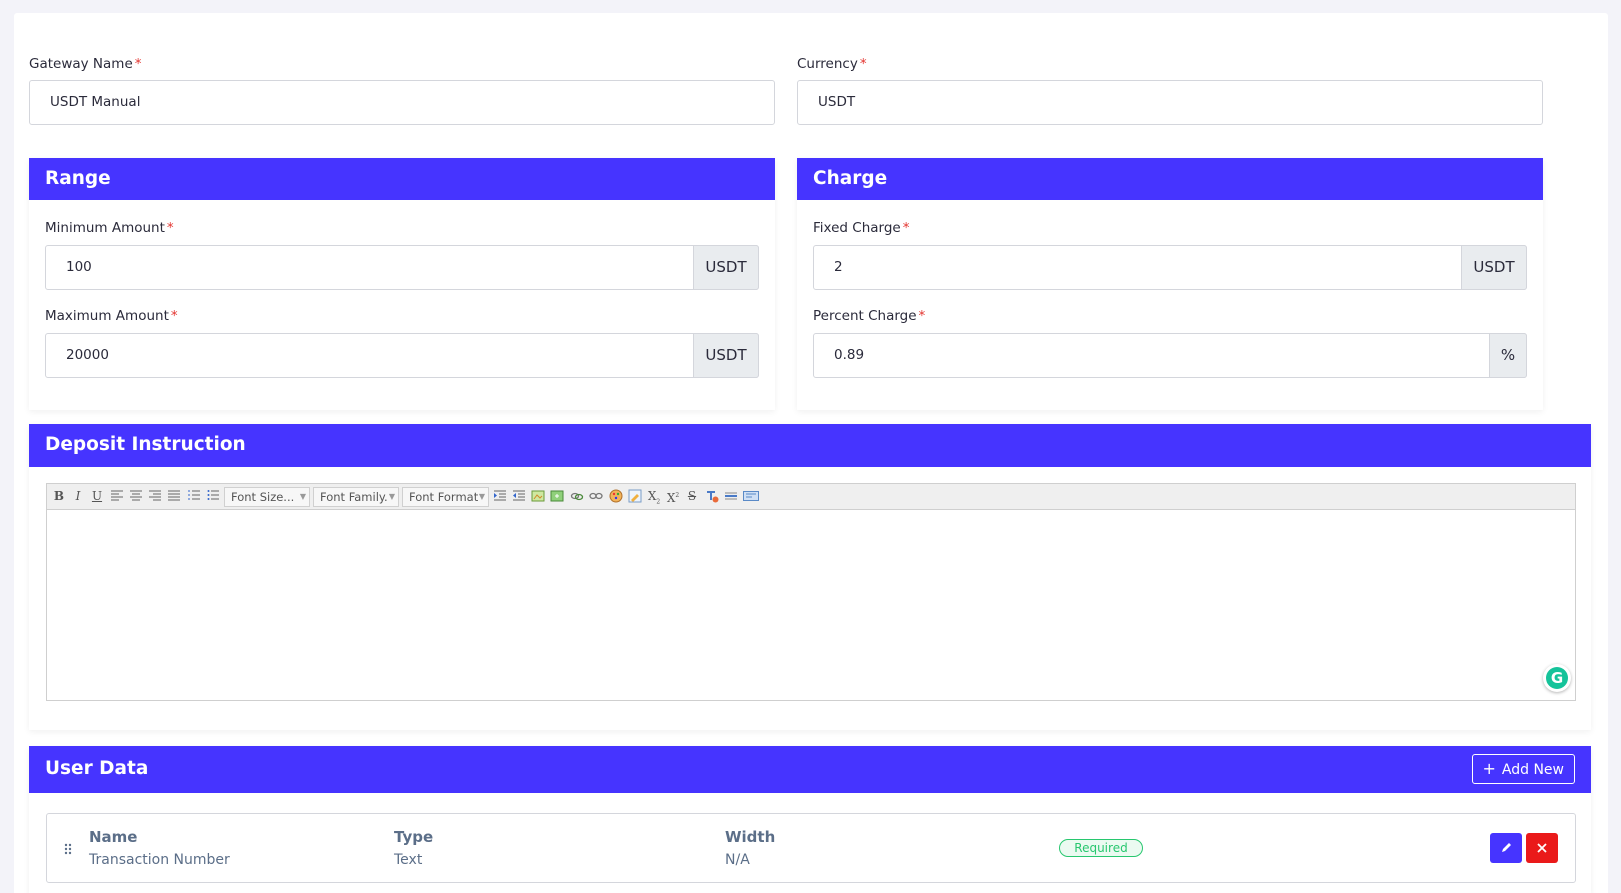 The width and height of the screenshot is (1621, 893). What do you see at coordinates (402, 179) in the screenshot?
I see `range-panel-title: Range` at bounding box center [402, 179].